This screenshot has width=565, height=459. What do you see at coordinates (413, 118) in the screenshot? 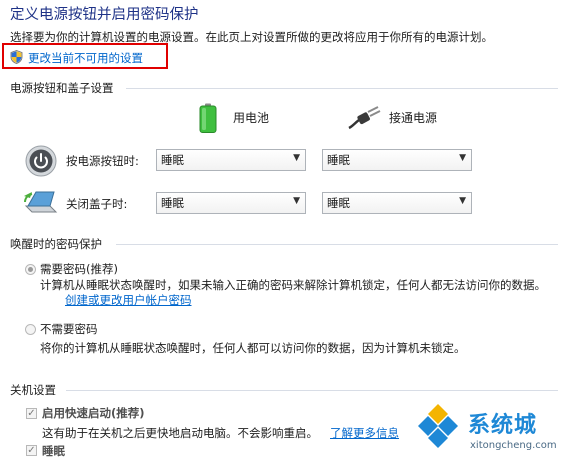
I see `plugged-column-label: 接通电源` at bounding box center [413, 118].